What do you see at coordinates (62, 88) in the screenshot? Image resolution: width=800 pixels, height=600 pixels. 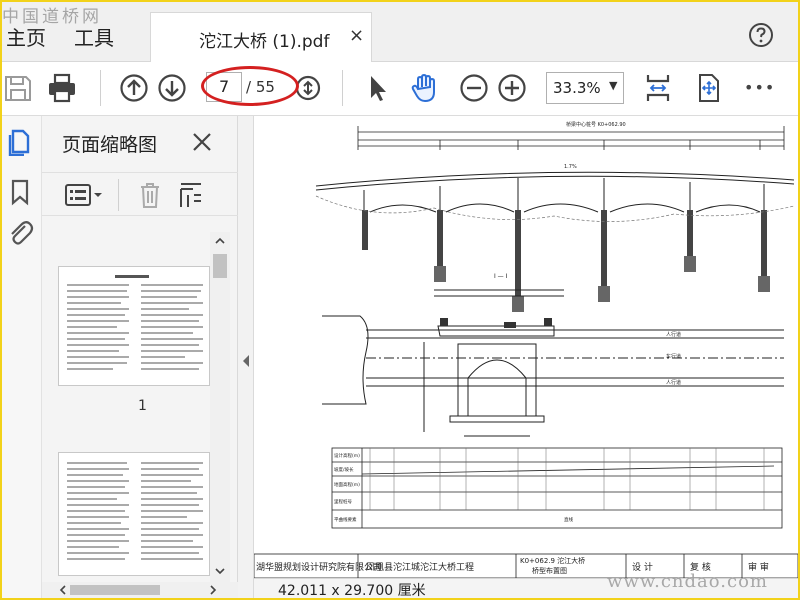 I see `print-icon` at bounding box center [62, 88].